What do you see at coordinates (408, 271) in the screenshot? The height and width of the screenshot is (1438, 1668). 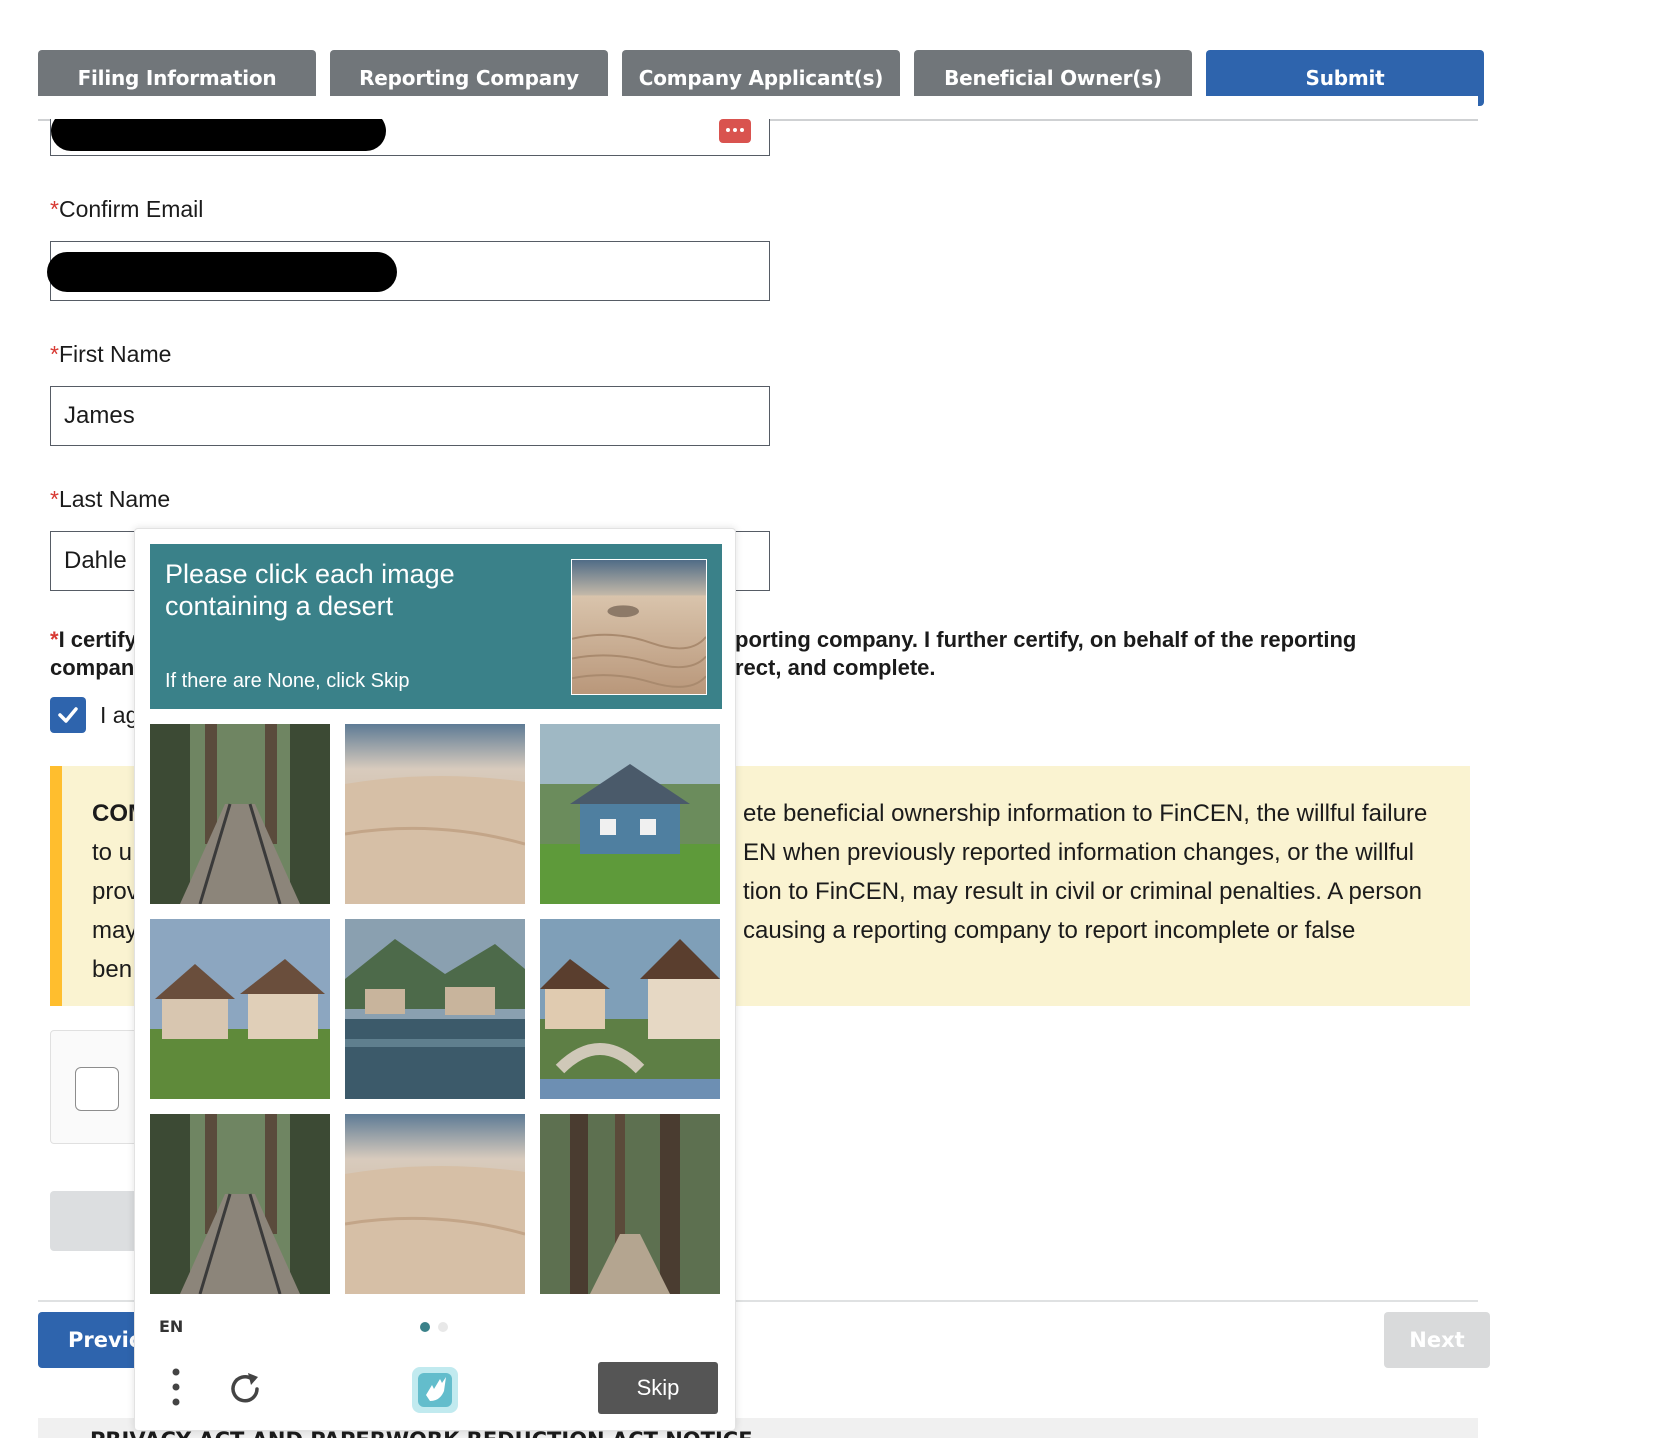 I see `confirm-email-field` at bounding box center [408, 271].